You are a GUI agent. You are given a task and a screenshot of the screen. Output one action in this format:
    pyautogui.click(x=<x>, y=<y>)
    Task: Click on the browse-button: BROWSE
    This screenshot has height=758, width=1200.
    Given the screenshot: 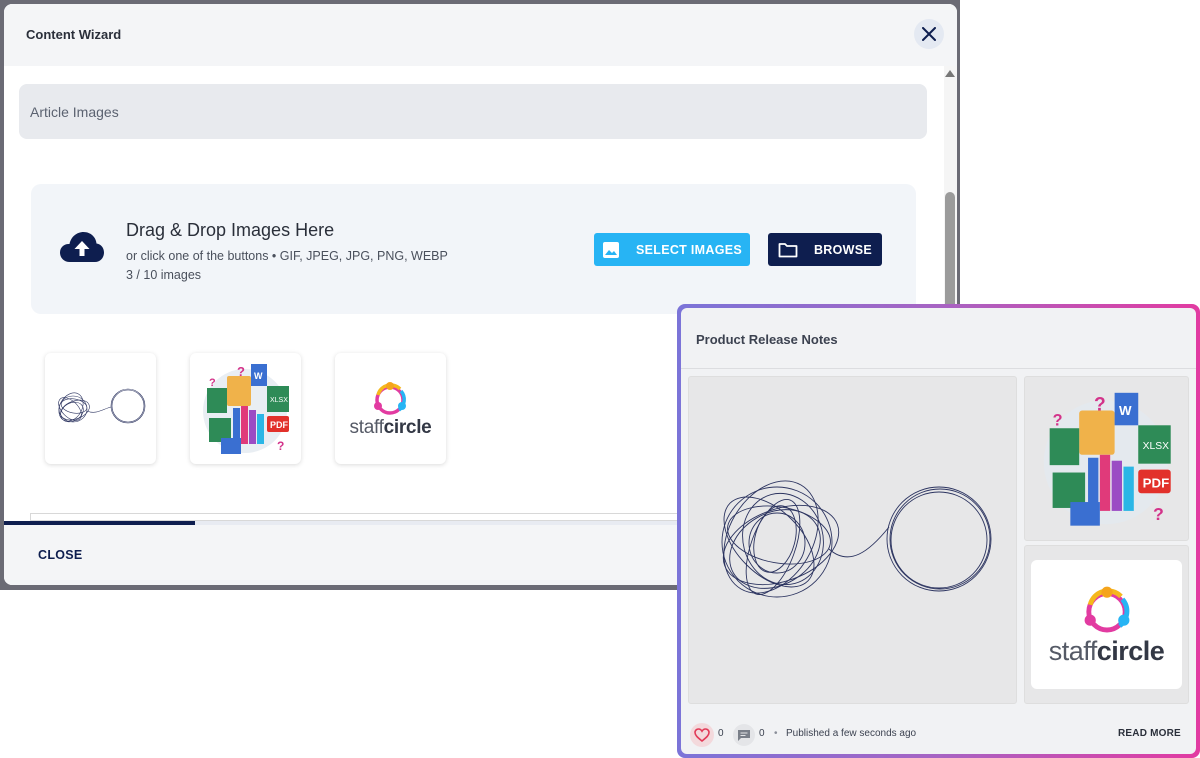 What is the action you would take?
    pyautogui.click(x=825, y=249)
    